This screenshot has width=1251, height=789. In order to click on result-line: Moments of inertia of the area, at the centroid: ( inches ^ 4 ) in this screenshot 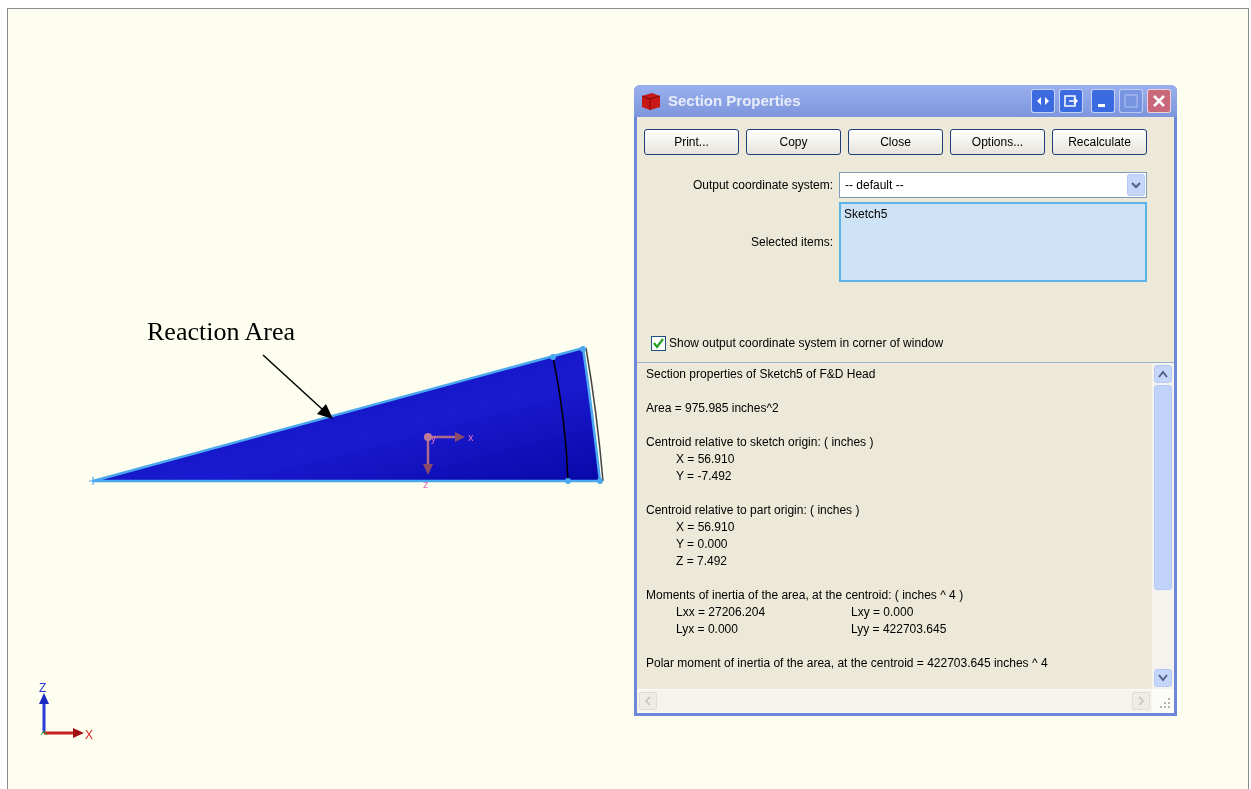, I will do `click(805, 595)`.